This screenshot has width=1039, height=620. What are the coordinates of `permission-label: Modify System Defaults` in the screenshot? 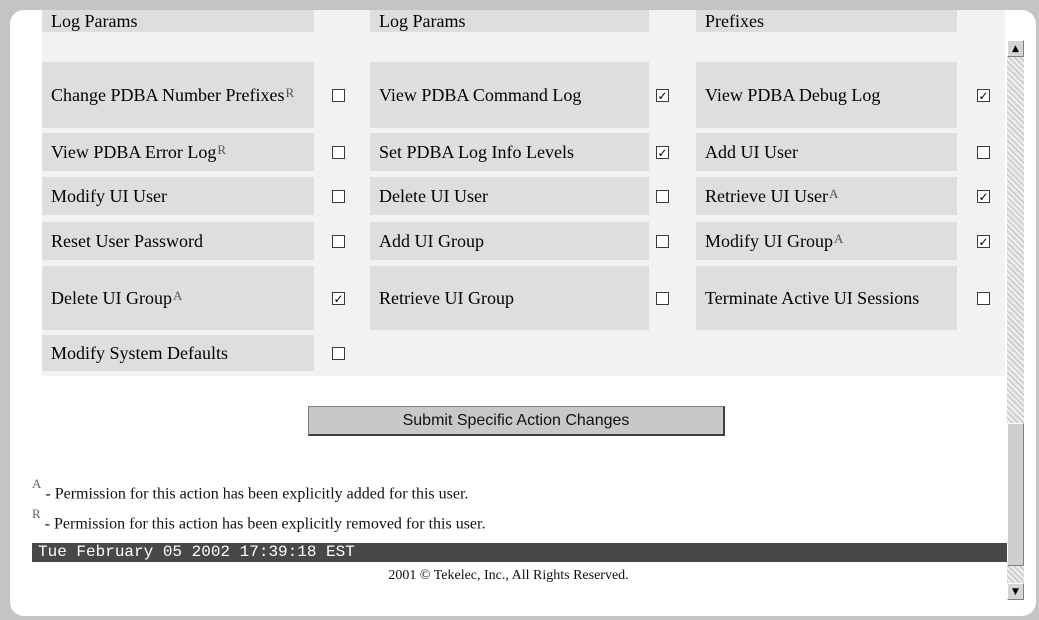 It's located at (178, 353).